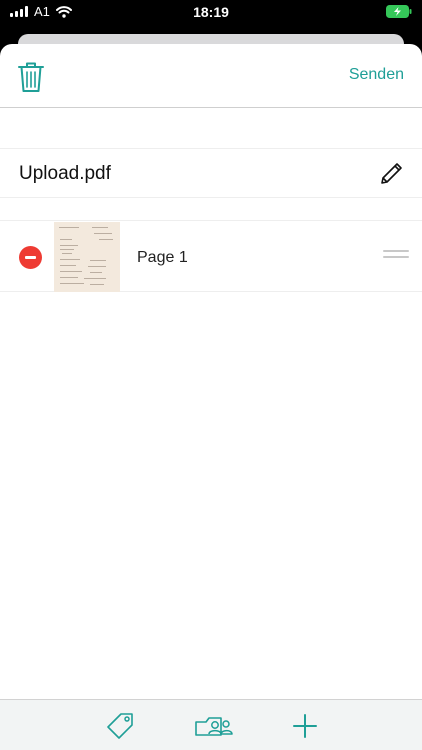 The width and height of the screenshot is (422, 750). I want to click on nav-bar: Senden, so click(211, 76).